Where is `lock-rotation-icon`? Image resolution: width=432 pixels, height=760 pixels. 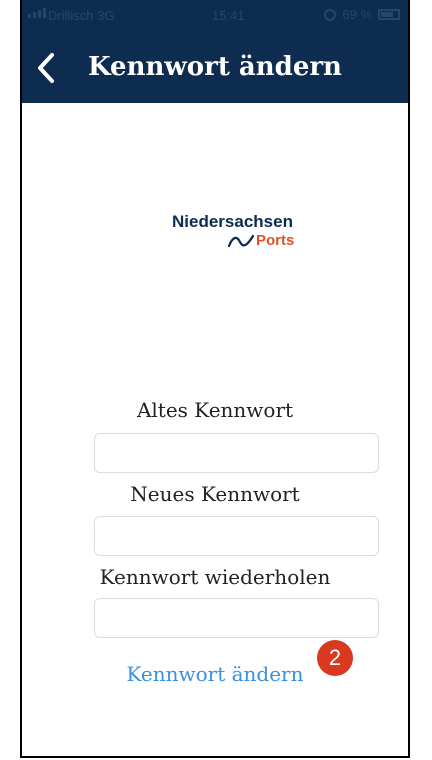
lock-rotation-icon is located at coordinates (330, 14).